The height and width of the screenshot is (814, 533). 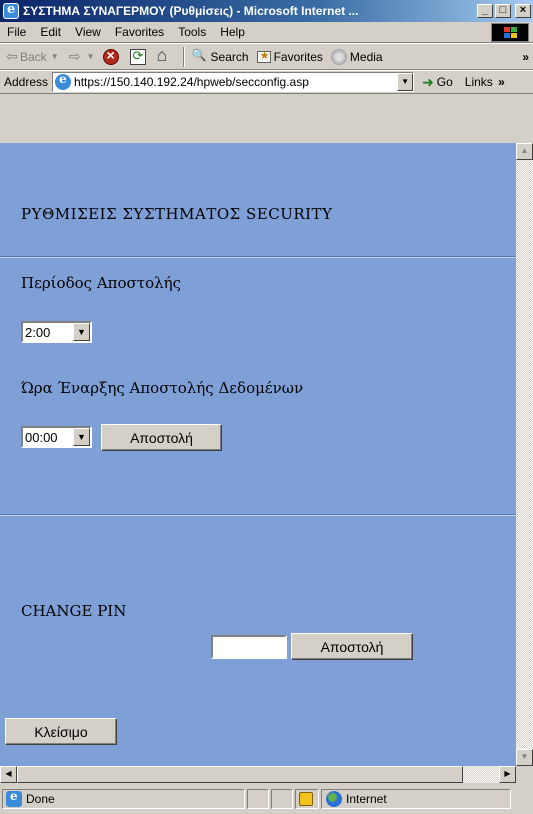 I want to click on period-value: 2:00, so click(x=38, y=332).